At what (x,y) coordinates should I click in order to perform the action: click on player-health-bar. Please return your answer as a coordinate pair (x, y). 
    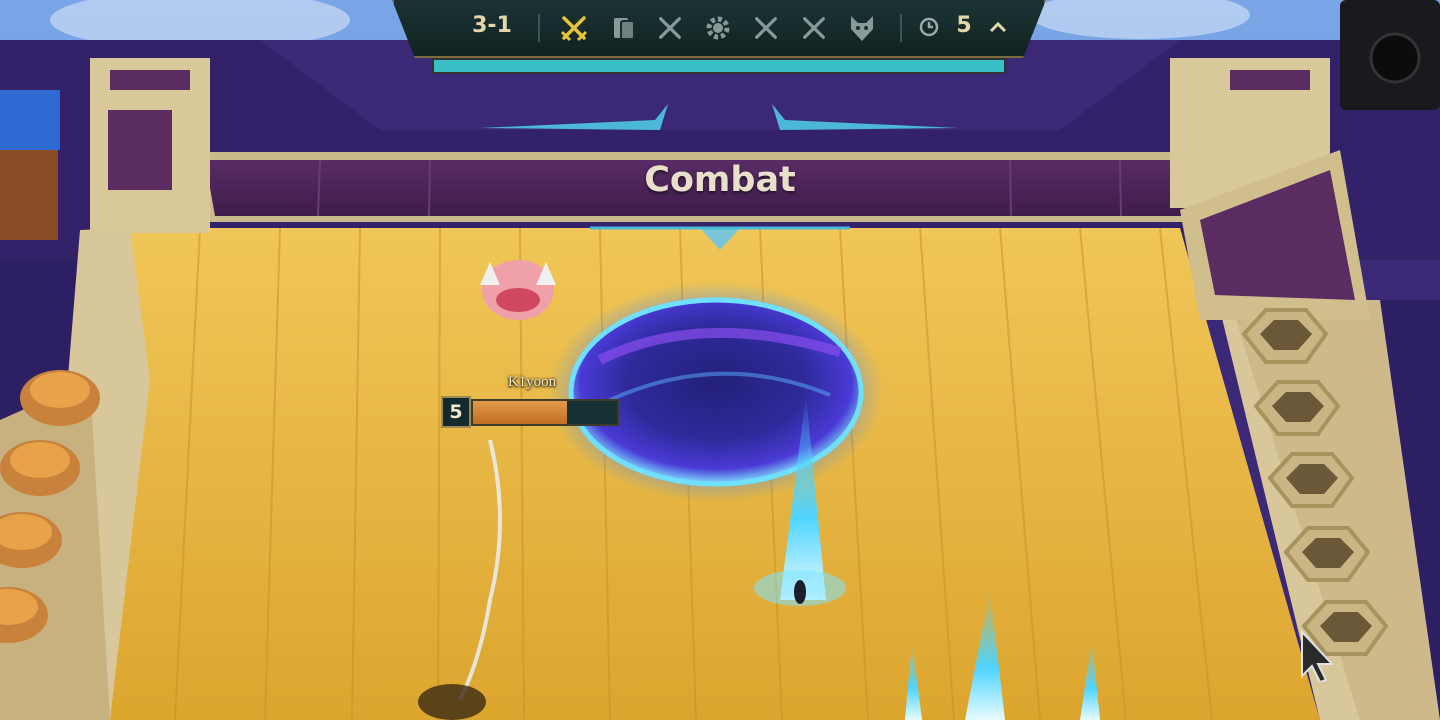
    Looking at the image, I should click on (545, 412).